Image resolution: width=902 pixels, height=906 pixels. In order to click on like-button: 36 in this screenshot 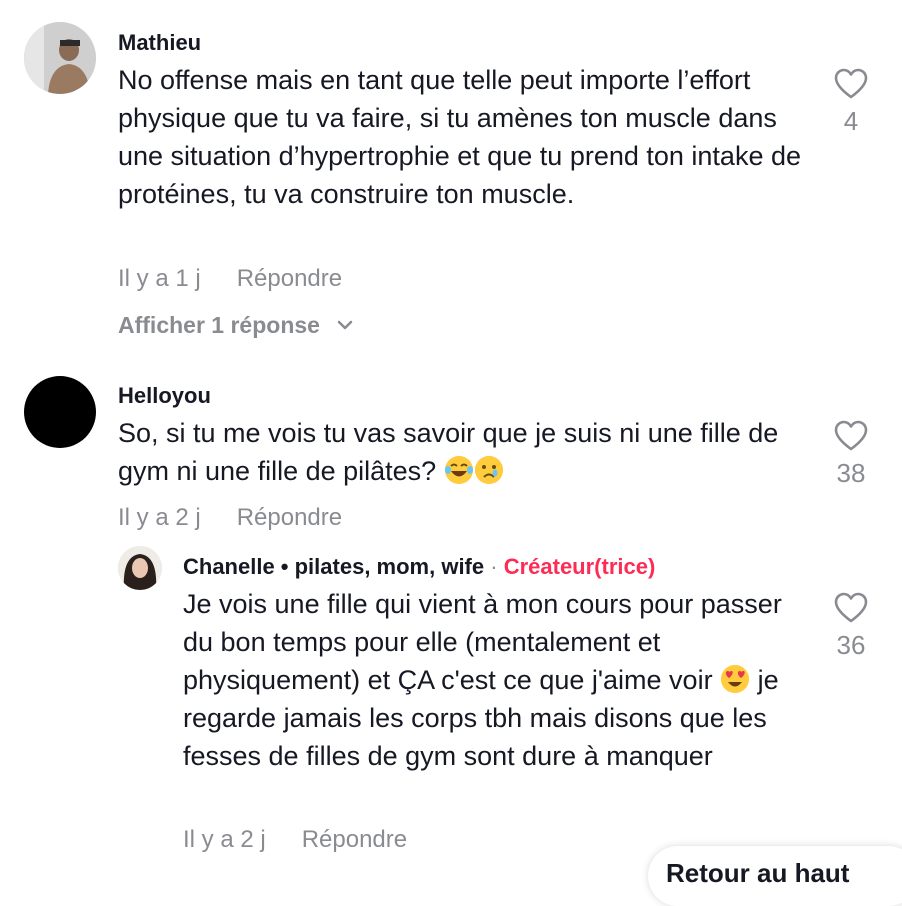, I will do `click(851, 626)`.